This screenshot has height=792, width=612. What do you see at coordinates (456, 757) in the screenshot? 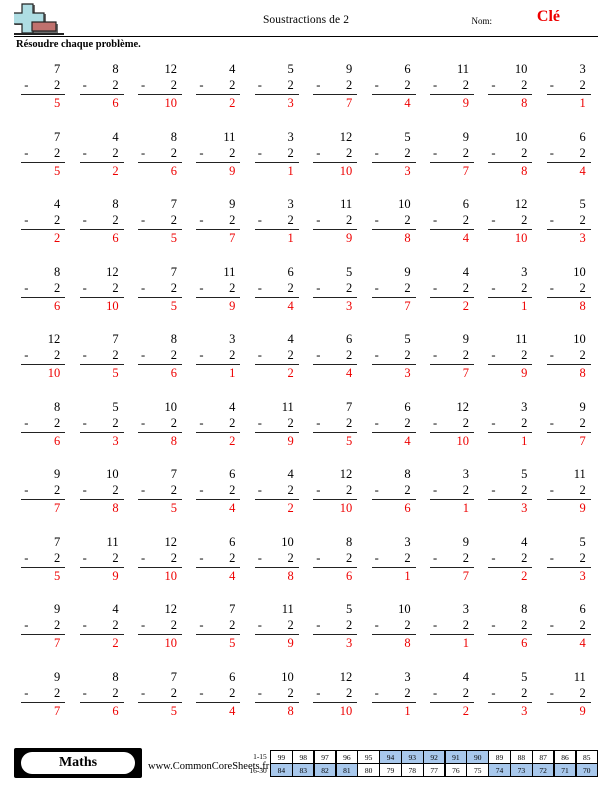
I see `score-cell: 91` at bounding box center [456, 757].